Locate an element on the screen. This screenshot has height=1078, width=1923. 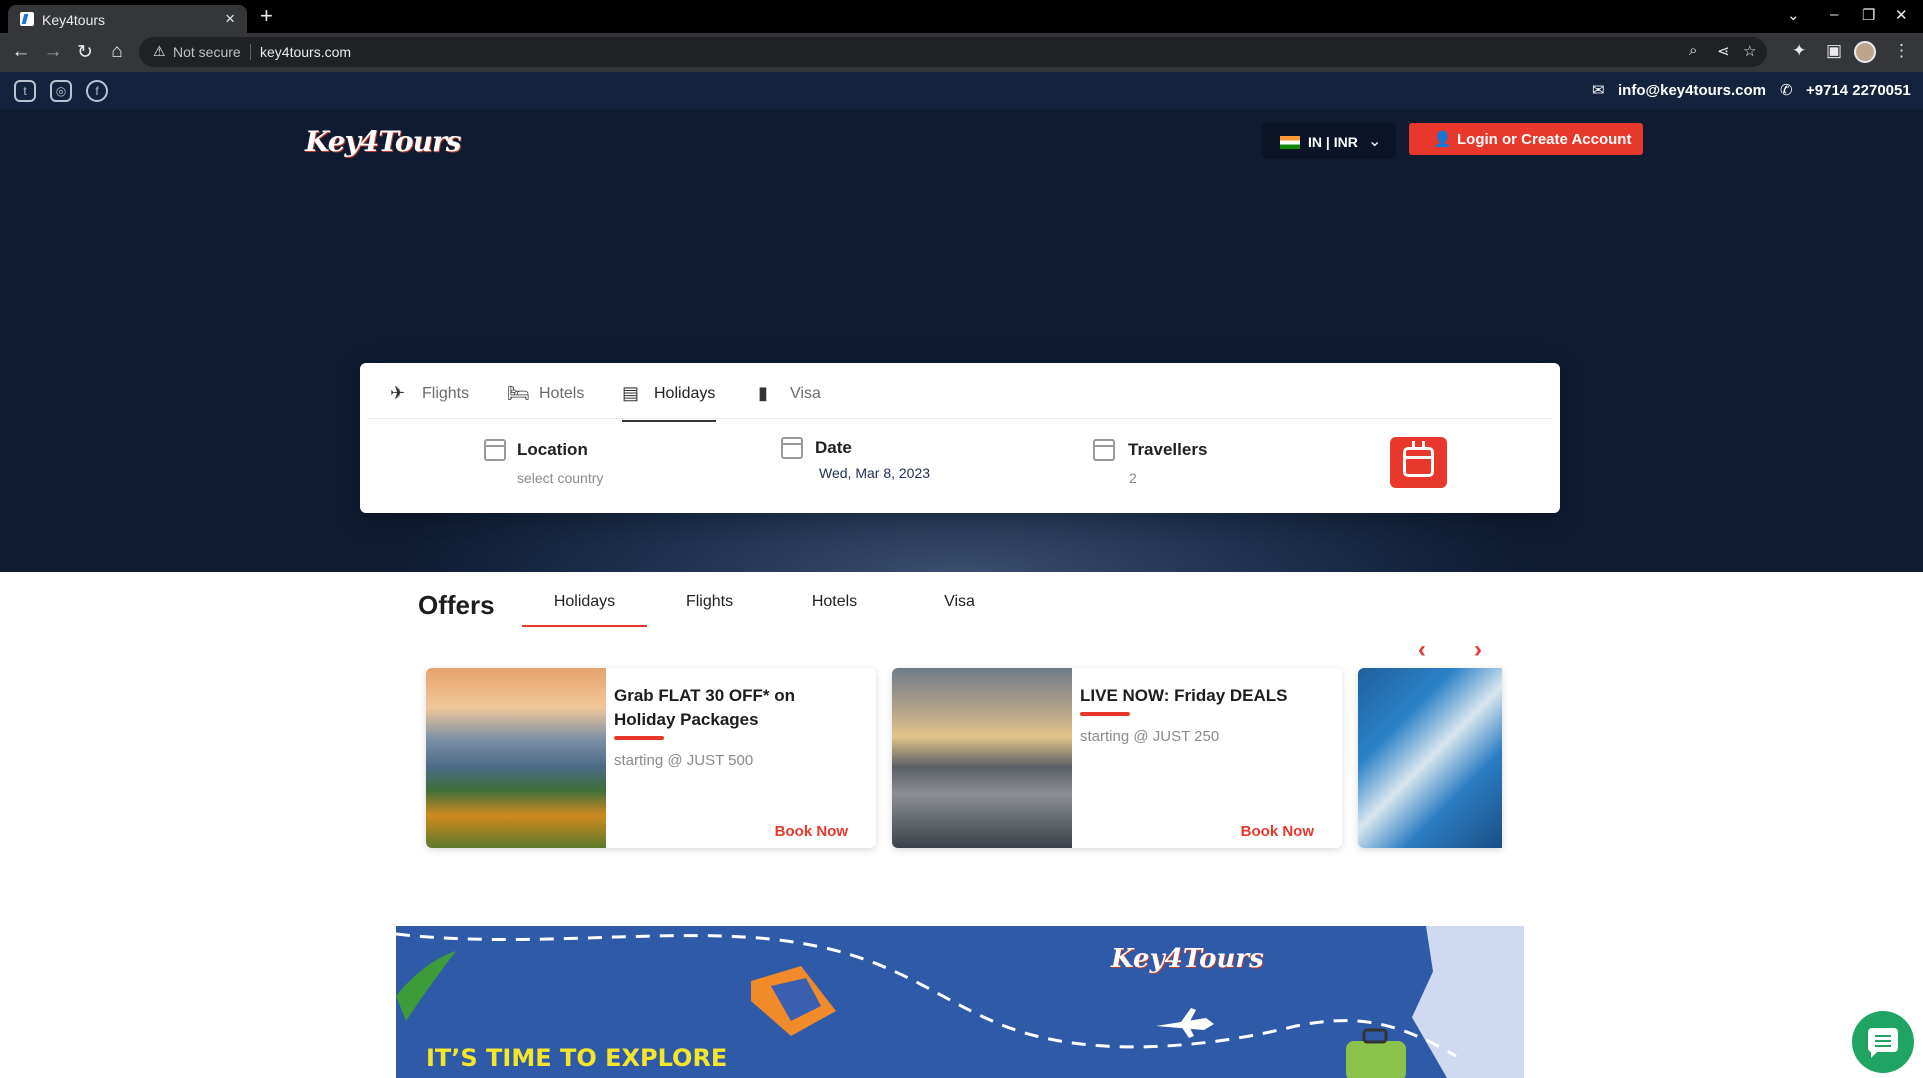
search-button is located at coordinates (1418, 462).